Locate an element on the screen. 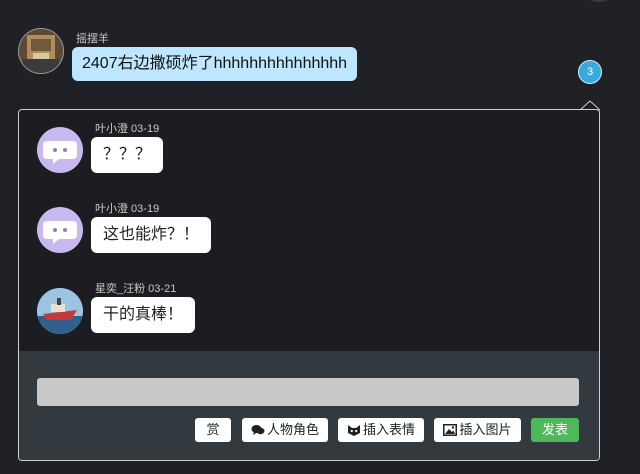 The width and height of the screenshot is (640, 474). insert-image-button-label: 插入图片 is located at coordinates (485, 429).